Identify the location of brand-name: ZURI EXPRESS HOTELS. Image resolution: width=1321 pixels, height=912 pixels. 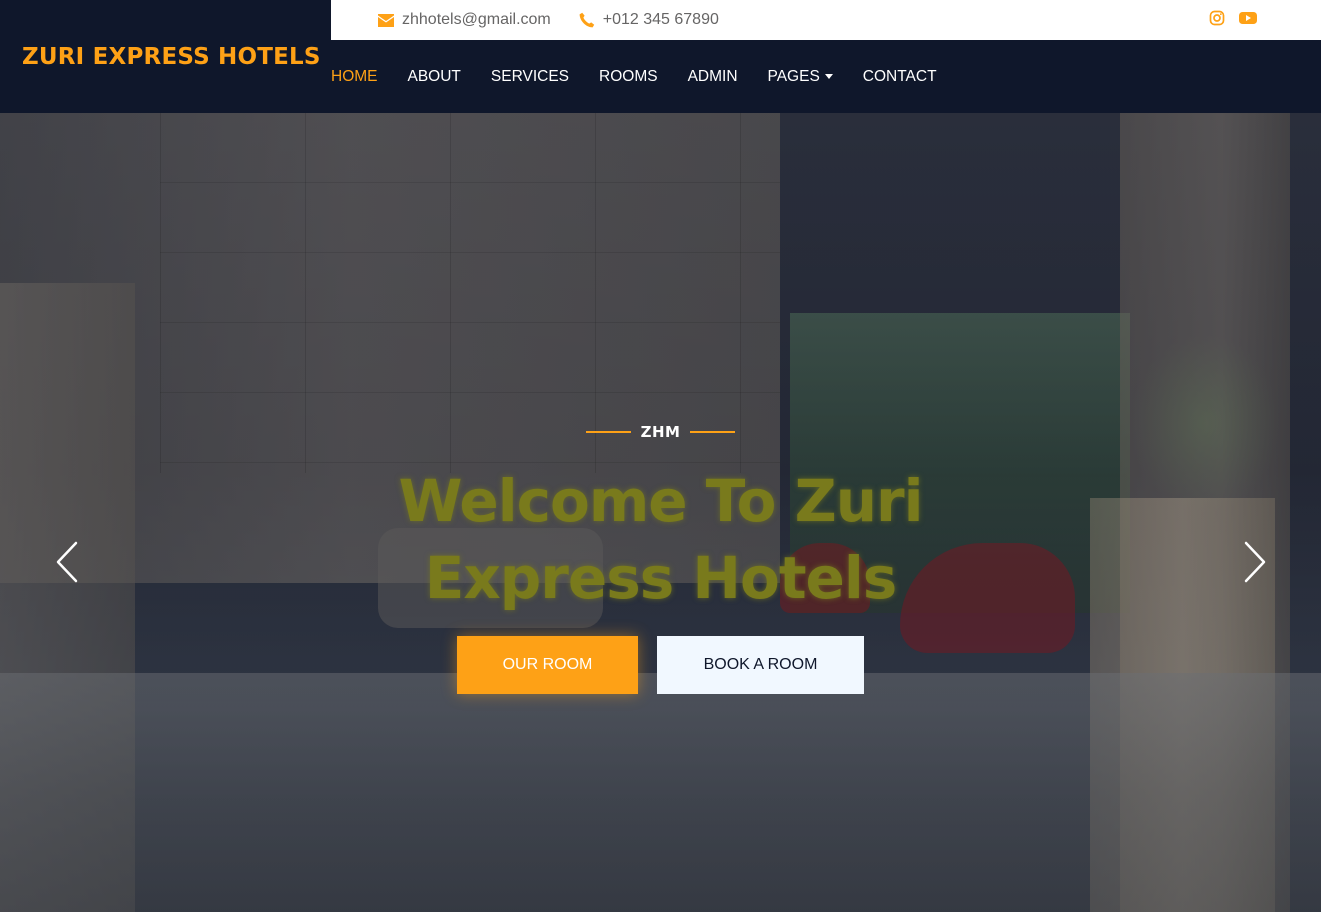
(171, 57).